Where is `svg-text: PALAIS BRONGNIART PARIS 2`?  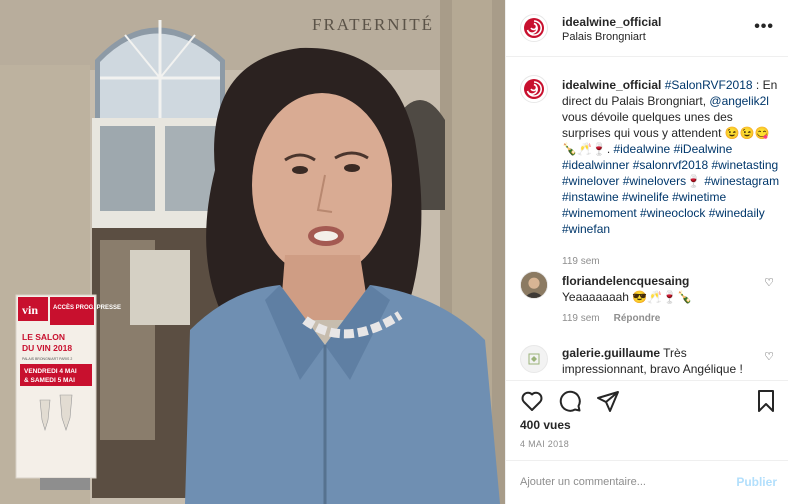 svg-text: PALAIS BRONGNIART PARIS 2 is located at coordinates (47, 359).